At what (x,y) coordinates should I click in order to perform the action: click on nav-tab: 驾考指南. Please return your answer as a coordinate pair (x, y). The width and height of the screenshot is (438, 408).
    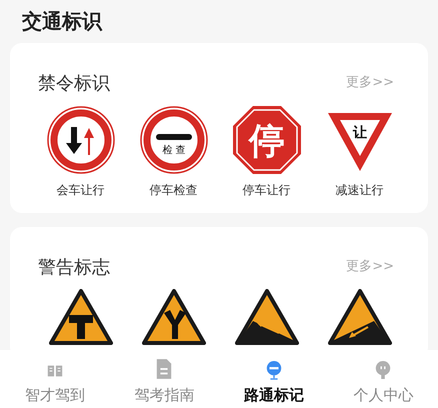
    Looking at the image, I should click on (164, 379).